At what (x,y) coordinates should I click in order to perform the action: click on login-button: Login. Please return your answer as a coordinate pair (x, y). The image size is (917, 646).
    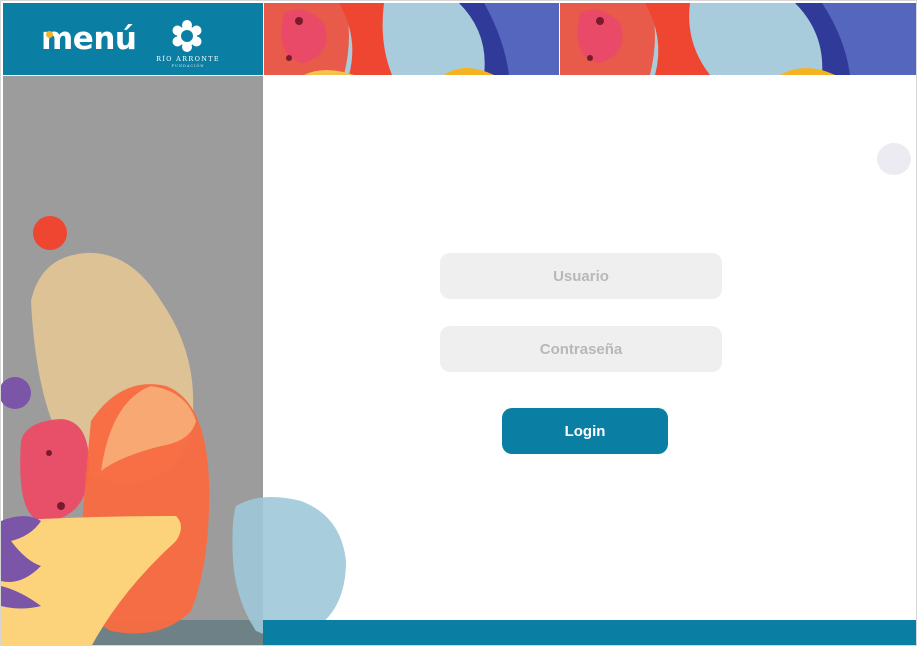
    Looking at the image, I should click on (585, 431).